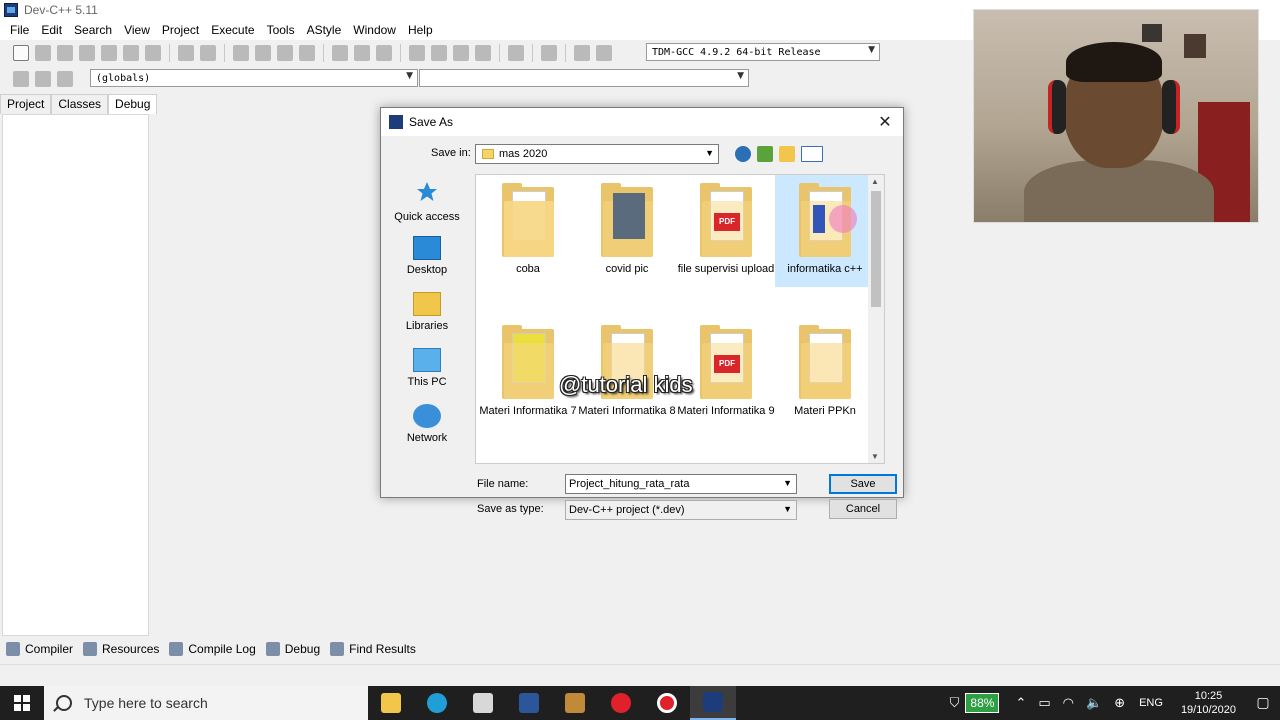  Describe the element at coordinates (431, 122) in the screenshot. I see `dialog-title: Save As` at that location.